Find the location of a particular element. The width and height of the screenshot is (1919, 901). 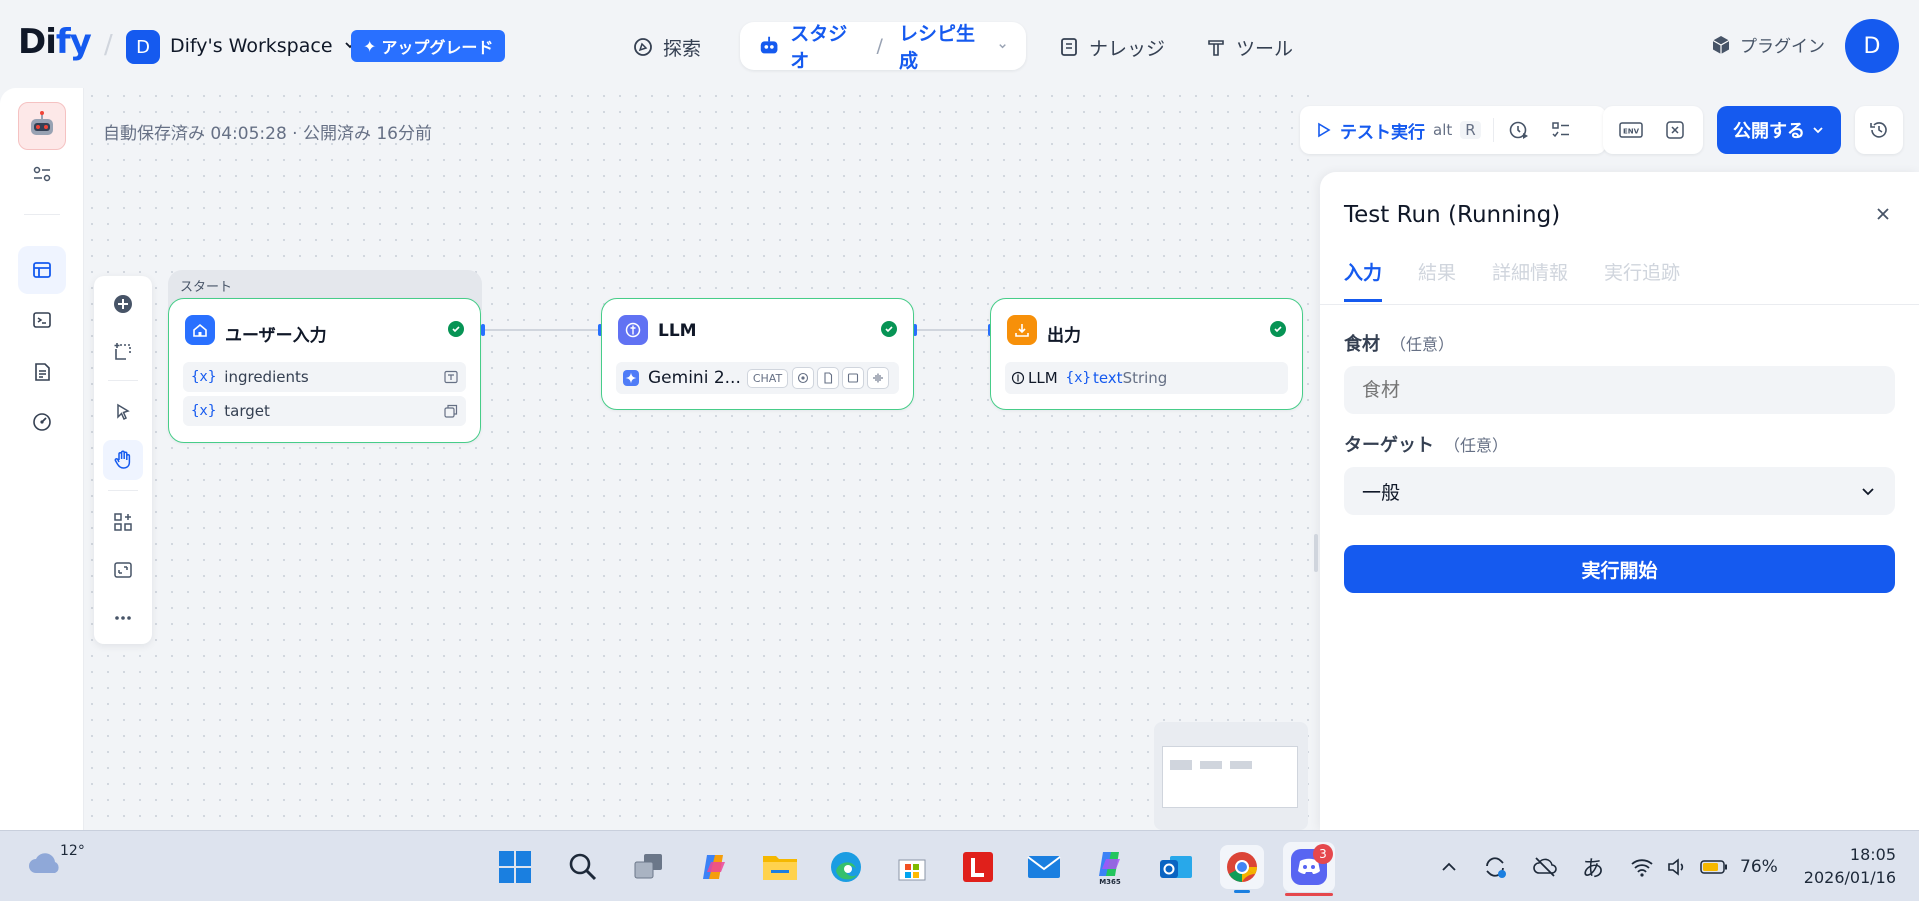

canvas-toolbox is located at coordinates (123, 460).